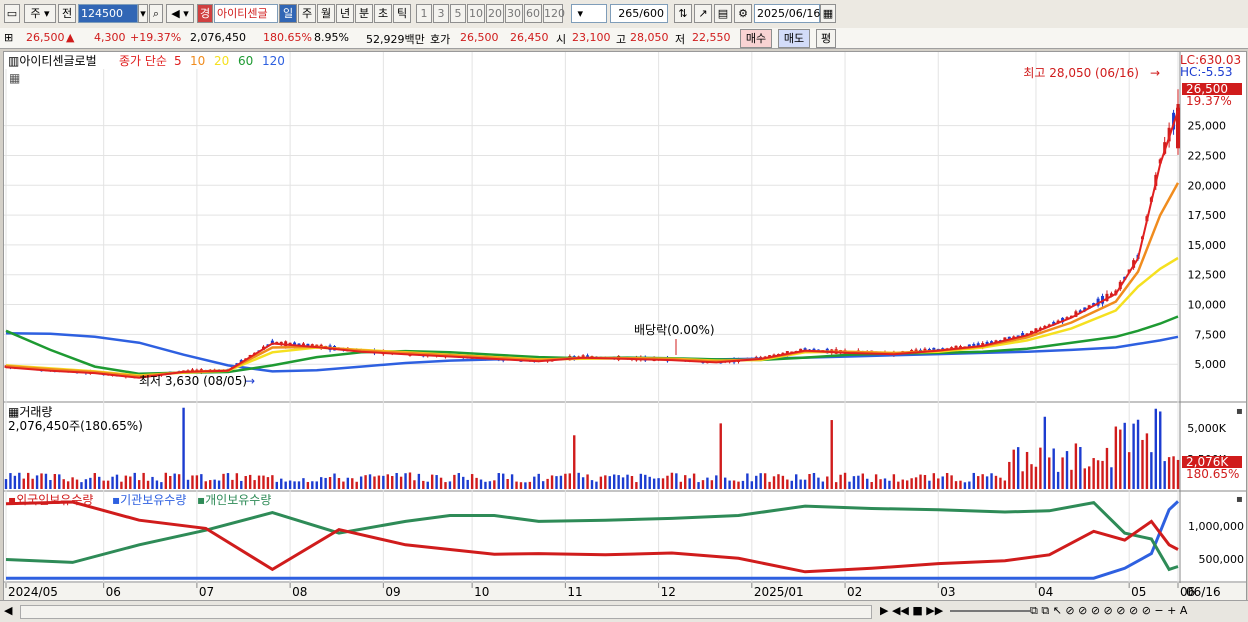 This screenshot has height=622, width=1248. What do you see at coordinates (990, 611) in the screenshot?
I see `zoom-slider` at bounding box center [990, 611].